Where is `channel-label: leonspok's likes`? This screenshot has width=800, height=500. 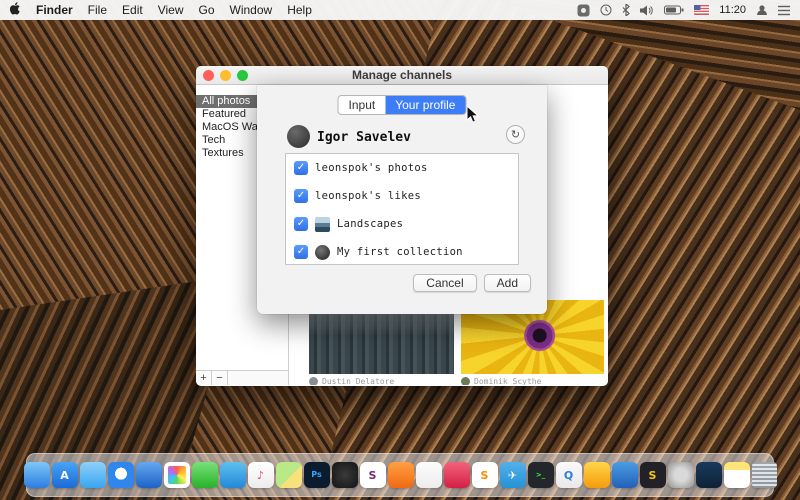 channel-label: leonspok's likes is located at coordinates (368, 196).